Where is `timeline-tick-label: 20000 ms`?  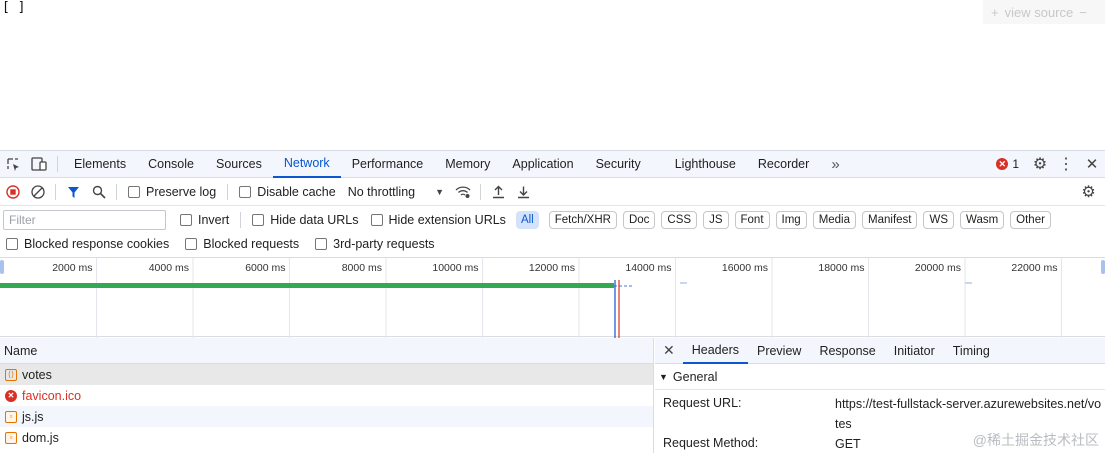
timeline-tick-label: 20000 ms is located at coordinates (938, 268).